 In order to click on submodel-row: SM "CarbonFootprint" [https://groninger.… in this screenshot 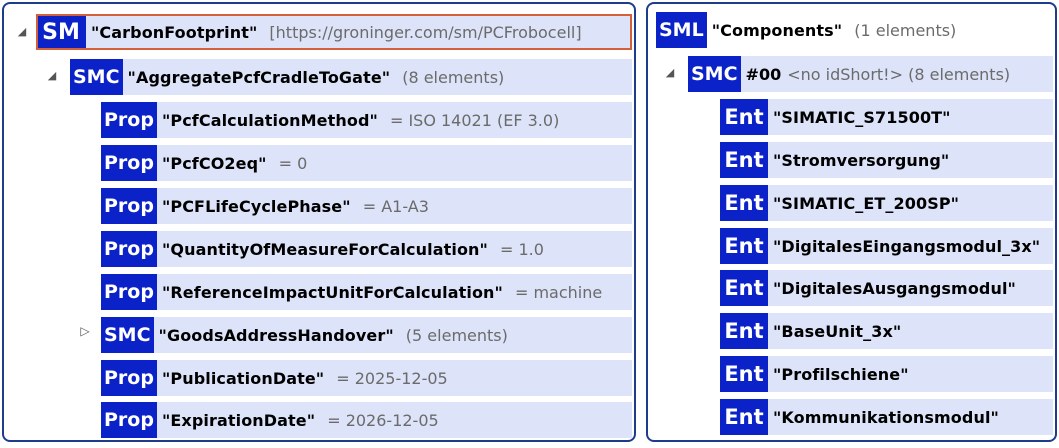, I will do `click(334, 32)`.